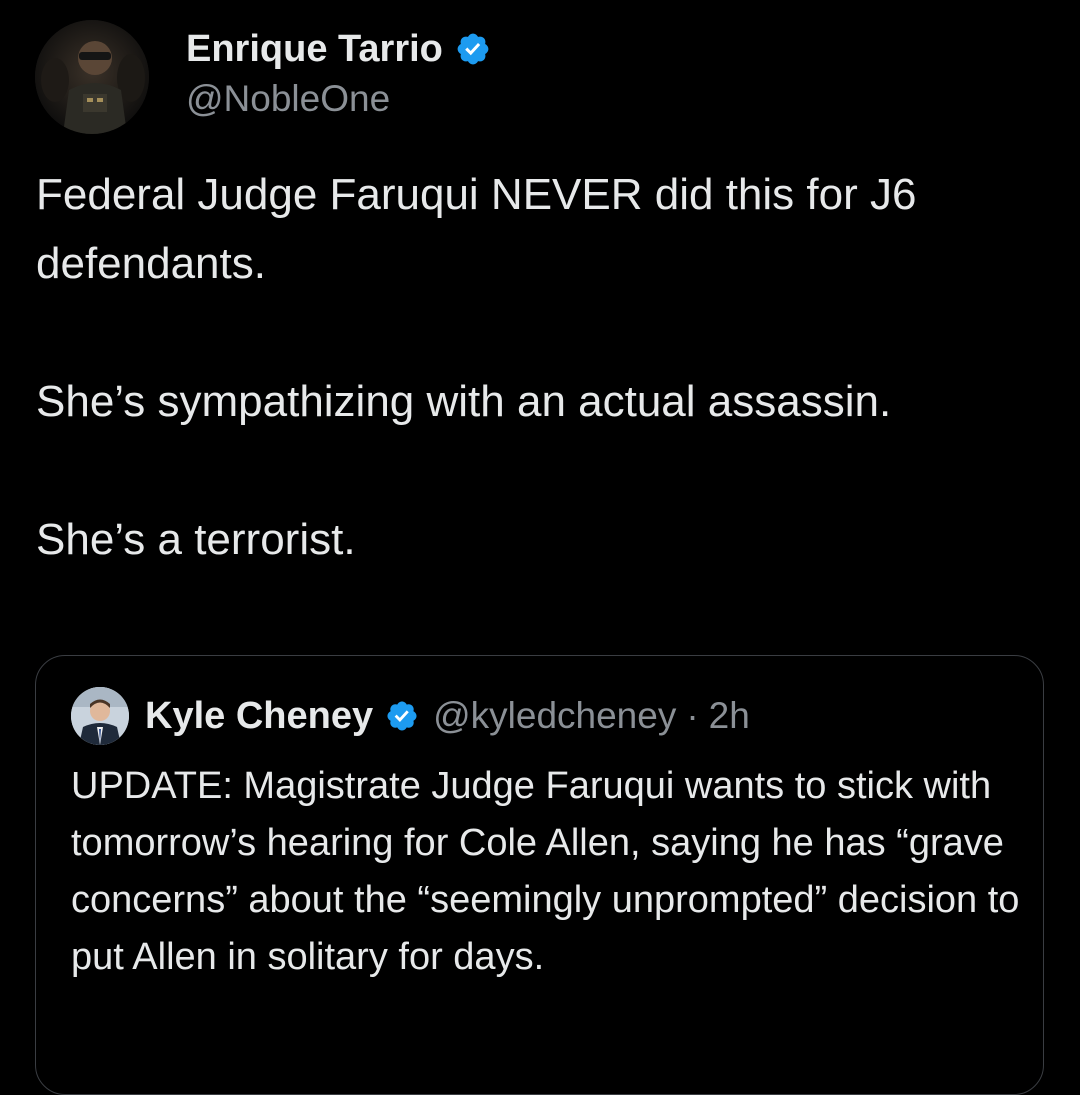 This screenshot has width=1080, height=1095. Describe the element at coordinates (554, 716) in the screenshot. I see `quoted-author-handle: @kyledcheney` at that location.